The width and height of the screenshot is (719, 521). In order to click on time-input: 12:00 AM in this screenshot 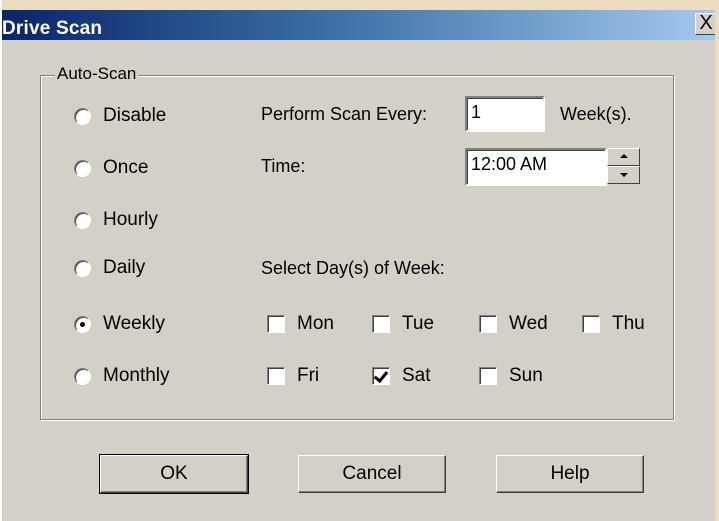, I will do `click(536, 167)`.